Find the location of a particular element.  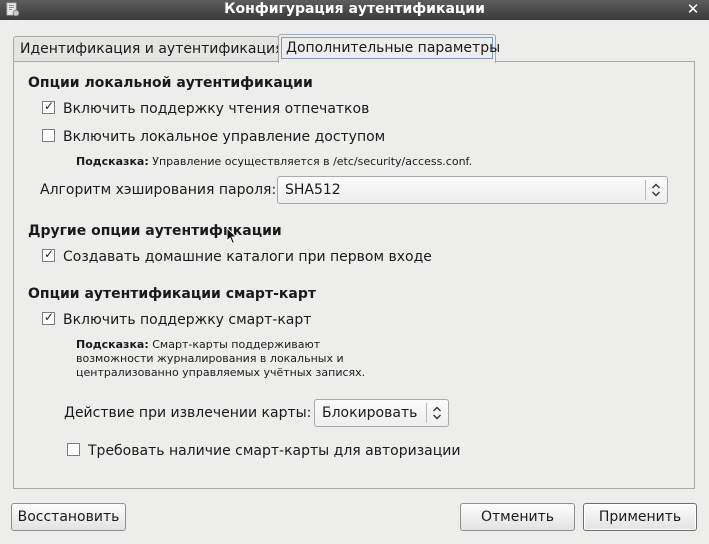

access-control-checkbox is located at coordinates (48, 135).